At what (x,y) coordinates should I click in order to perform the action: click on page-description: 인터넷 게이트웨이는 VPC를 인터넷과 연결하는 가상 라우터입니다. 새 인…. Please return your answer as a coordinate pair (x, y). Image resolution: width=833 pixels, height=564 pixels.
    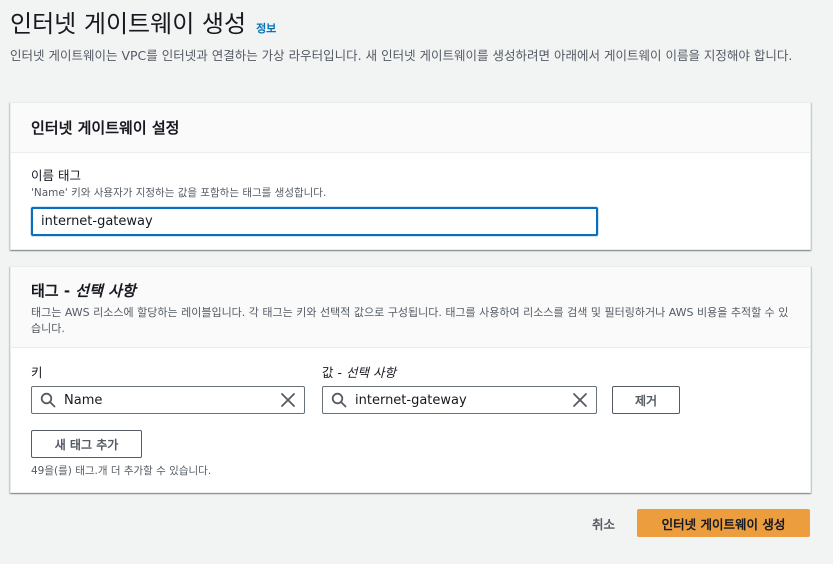
    Looking at the image, I should click on (401, 55).